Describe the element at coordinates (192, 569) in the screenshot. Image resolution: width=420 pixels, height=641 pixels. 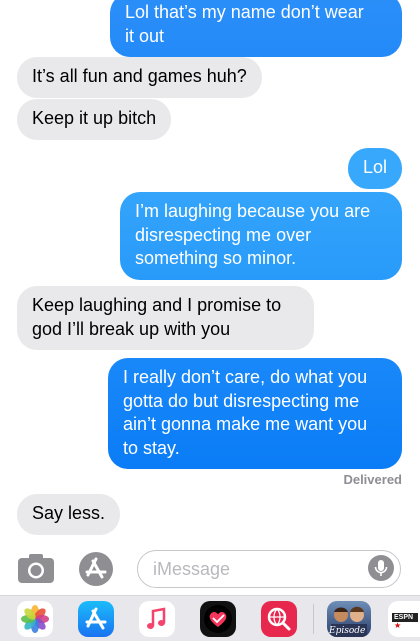
I see `message-input-placeholder: iMessage` at that location.